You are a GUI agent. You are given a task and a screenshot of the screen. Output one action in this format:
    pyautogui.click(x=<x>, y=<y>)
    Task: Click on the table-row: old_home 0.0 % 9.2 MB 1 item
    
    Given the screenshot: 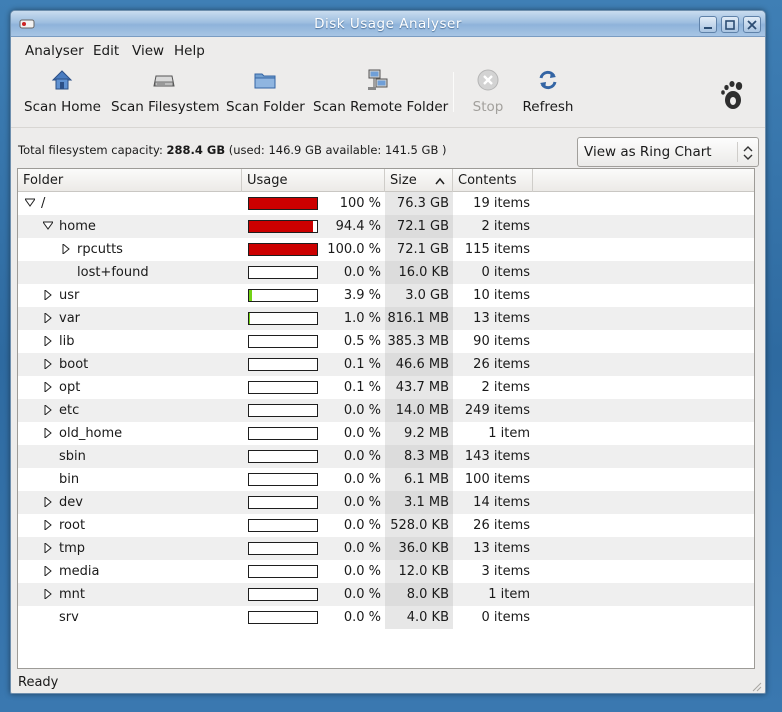 What is the action you would take?
    pyautogui.click(x=386, y=433)
    